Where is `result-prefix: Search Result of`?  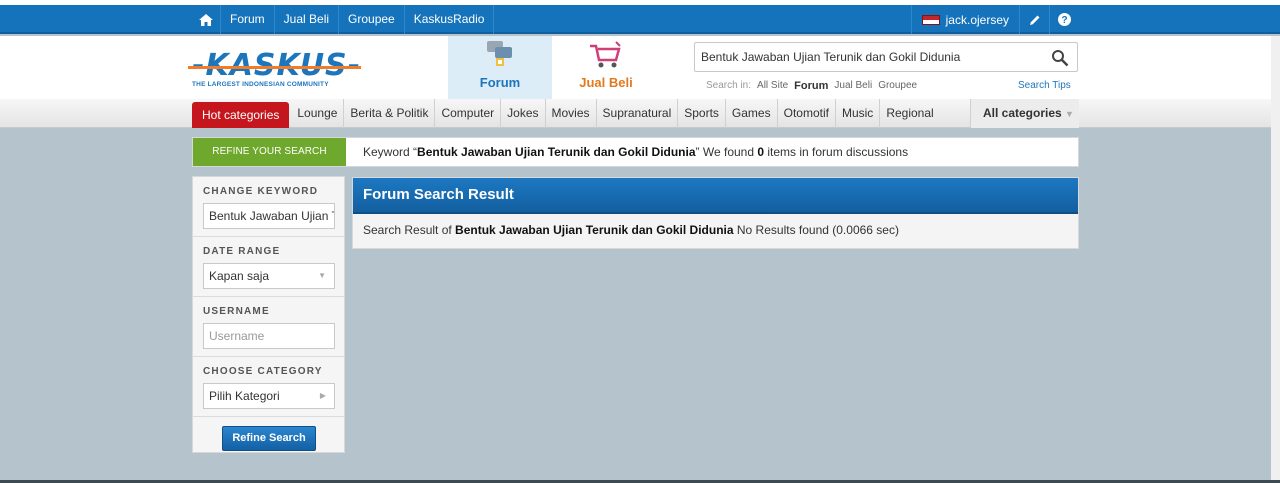 result-prefix: Search Result of is located at coordinates (409, 230).